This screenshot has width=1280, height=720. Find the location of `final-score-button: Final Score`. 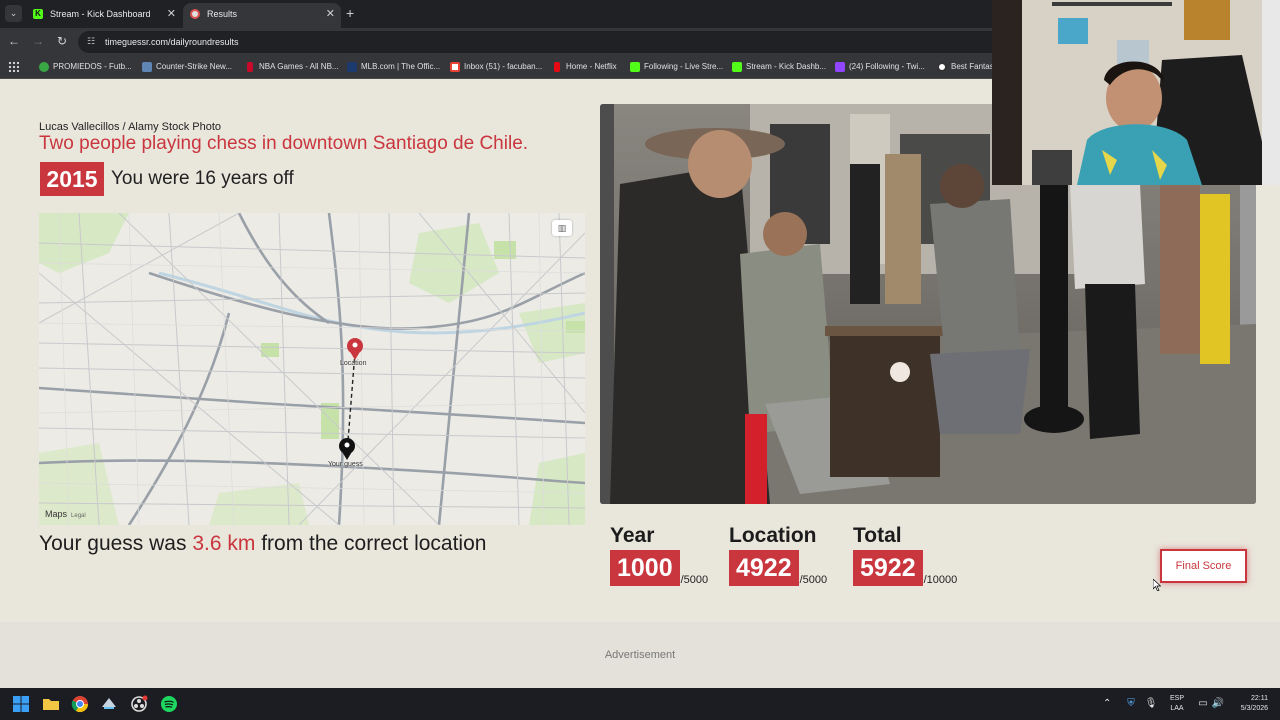

final-score-button: Final Score is located at coordinates (1203, 566).